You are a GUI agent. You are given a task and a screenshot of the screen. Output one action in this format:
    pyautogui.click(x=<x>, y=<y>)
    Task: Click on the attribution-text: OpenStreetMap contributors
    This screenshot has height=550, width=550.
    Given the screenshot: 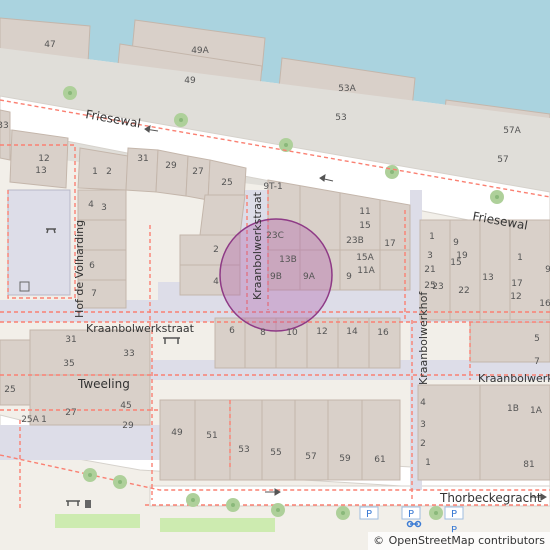 What is the action you would take?
    pyautogui.click(x=467, y=540)
    